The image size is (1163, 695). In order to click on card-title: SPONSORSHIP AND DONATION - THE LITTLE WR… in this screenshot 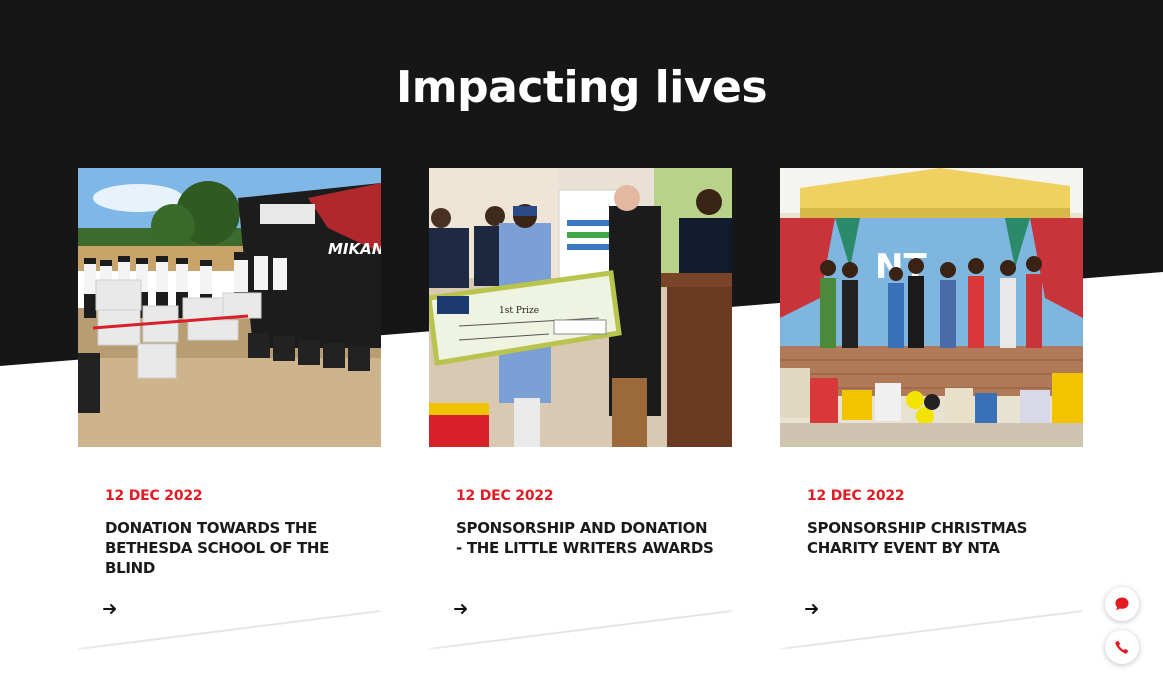, I will do `click(586, 538)`.